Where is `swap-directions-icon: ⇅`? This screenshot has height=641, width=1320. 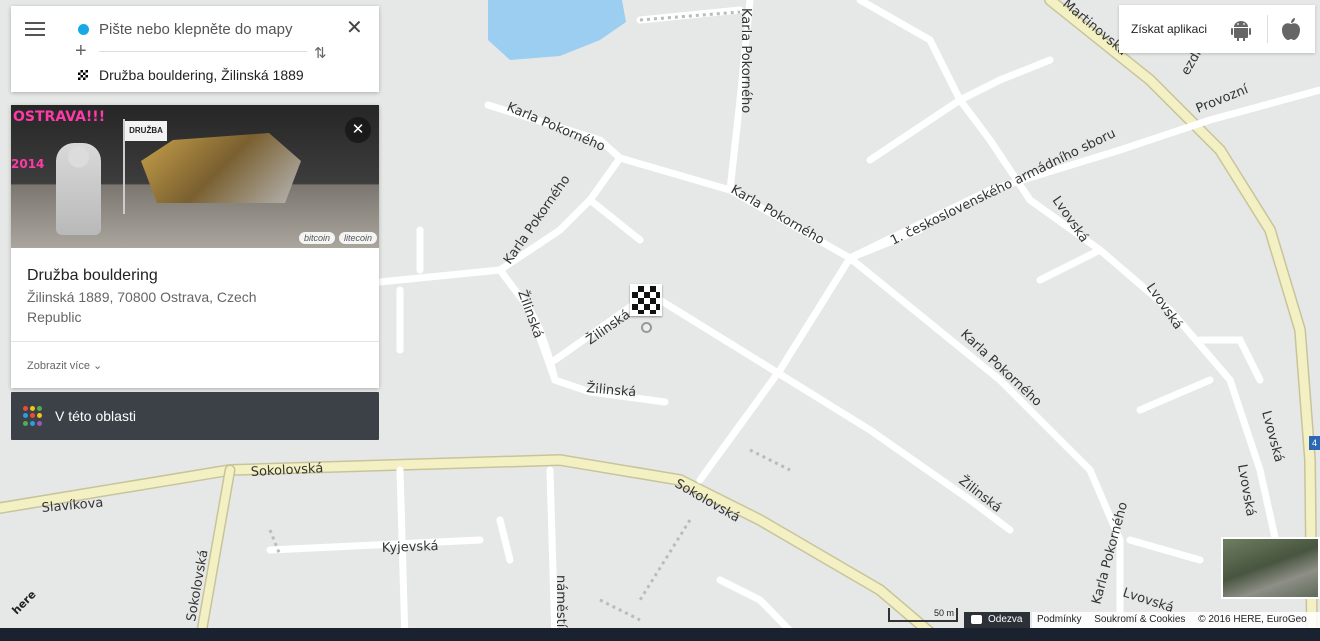
swap-directions-icon: ⇅ is located at coordinates (320, 53).